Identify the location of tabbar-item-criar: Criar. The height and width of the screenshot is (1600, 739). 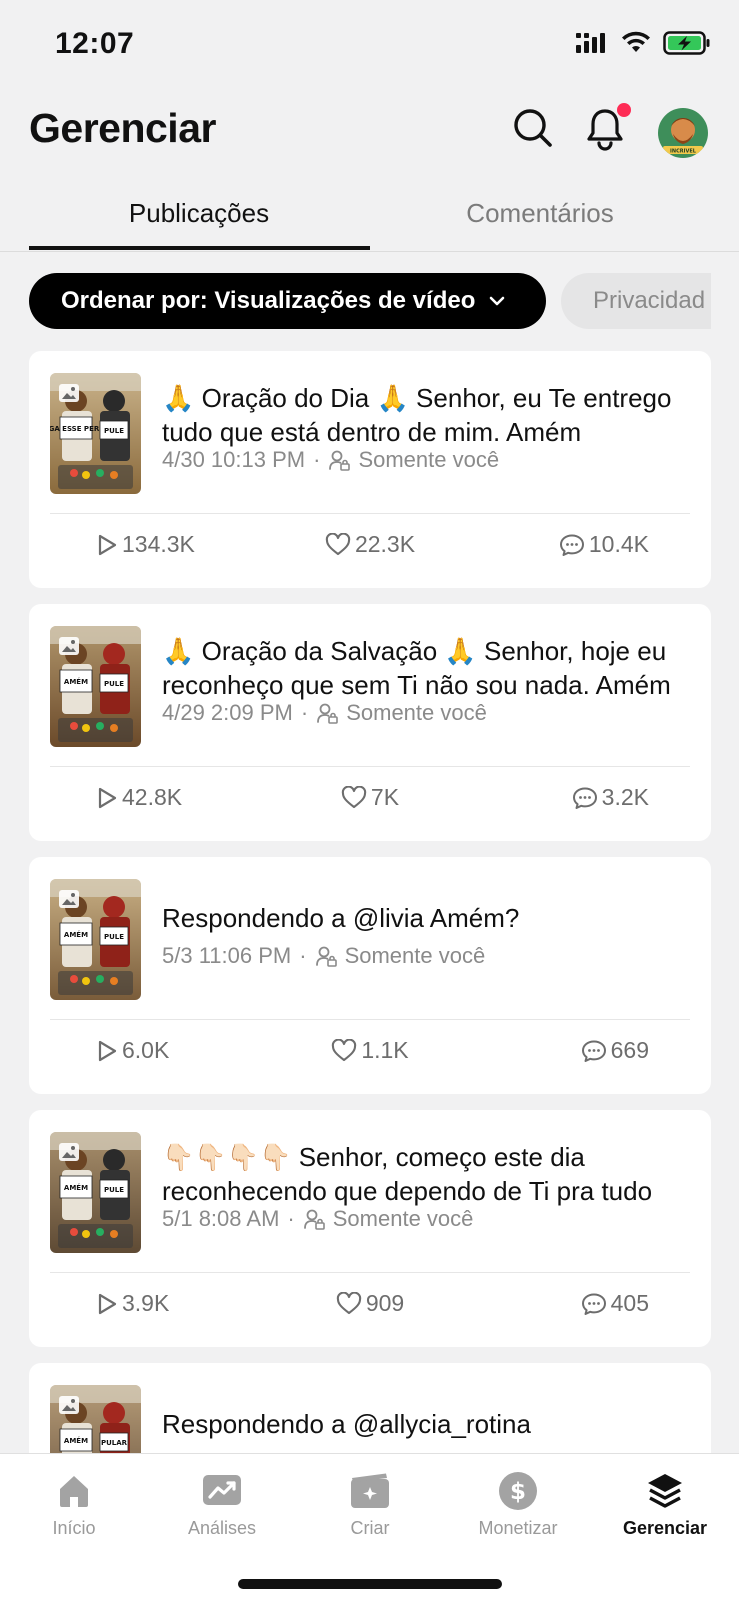
(370, 1503).